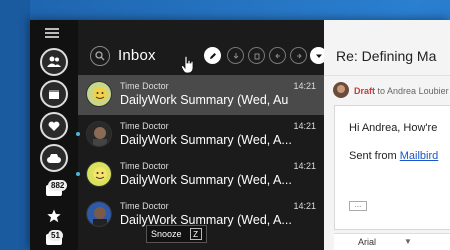 The image size is (450, 250). I want to click on favorites-heart-icon, so click(54, 126).